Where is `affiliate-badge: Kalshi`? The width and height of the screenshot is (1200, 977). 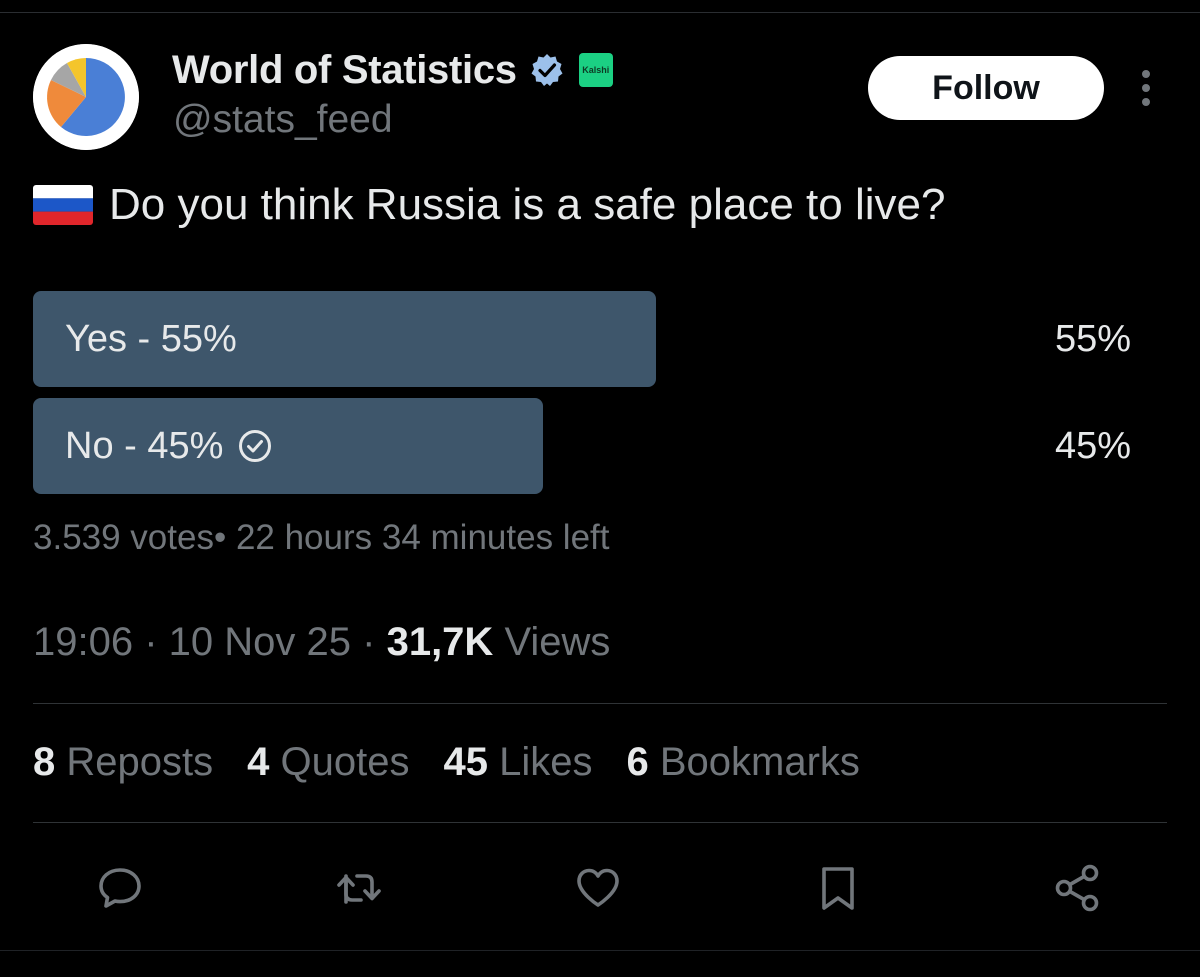
affiliate-badge: Kalshi is located at coordinates (595, 70).